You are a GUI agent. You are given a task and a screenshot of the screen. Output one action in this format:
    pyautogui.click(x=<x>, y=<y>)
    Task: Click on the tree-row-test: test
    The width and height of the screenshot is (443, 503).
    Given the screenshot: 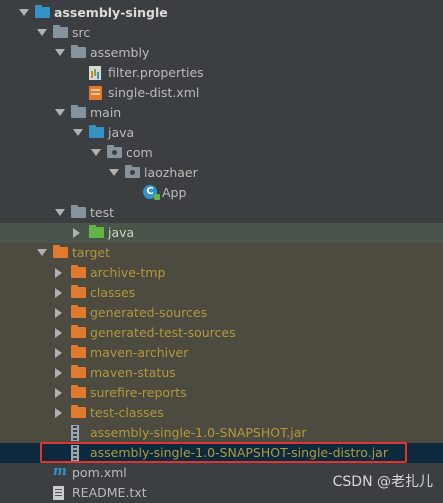 What is the action you would take?
    pyautogui.click(x=221, y=213)
    